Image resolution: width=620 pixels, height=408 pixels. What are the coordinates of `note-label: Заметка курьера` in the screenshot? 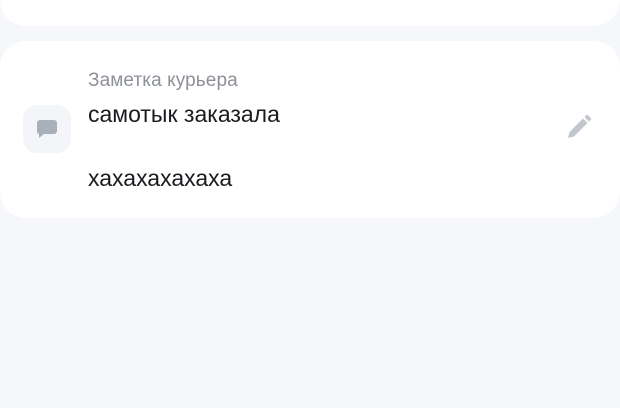 It's located at (163, 80).